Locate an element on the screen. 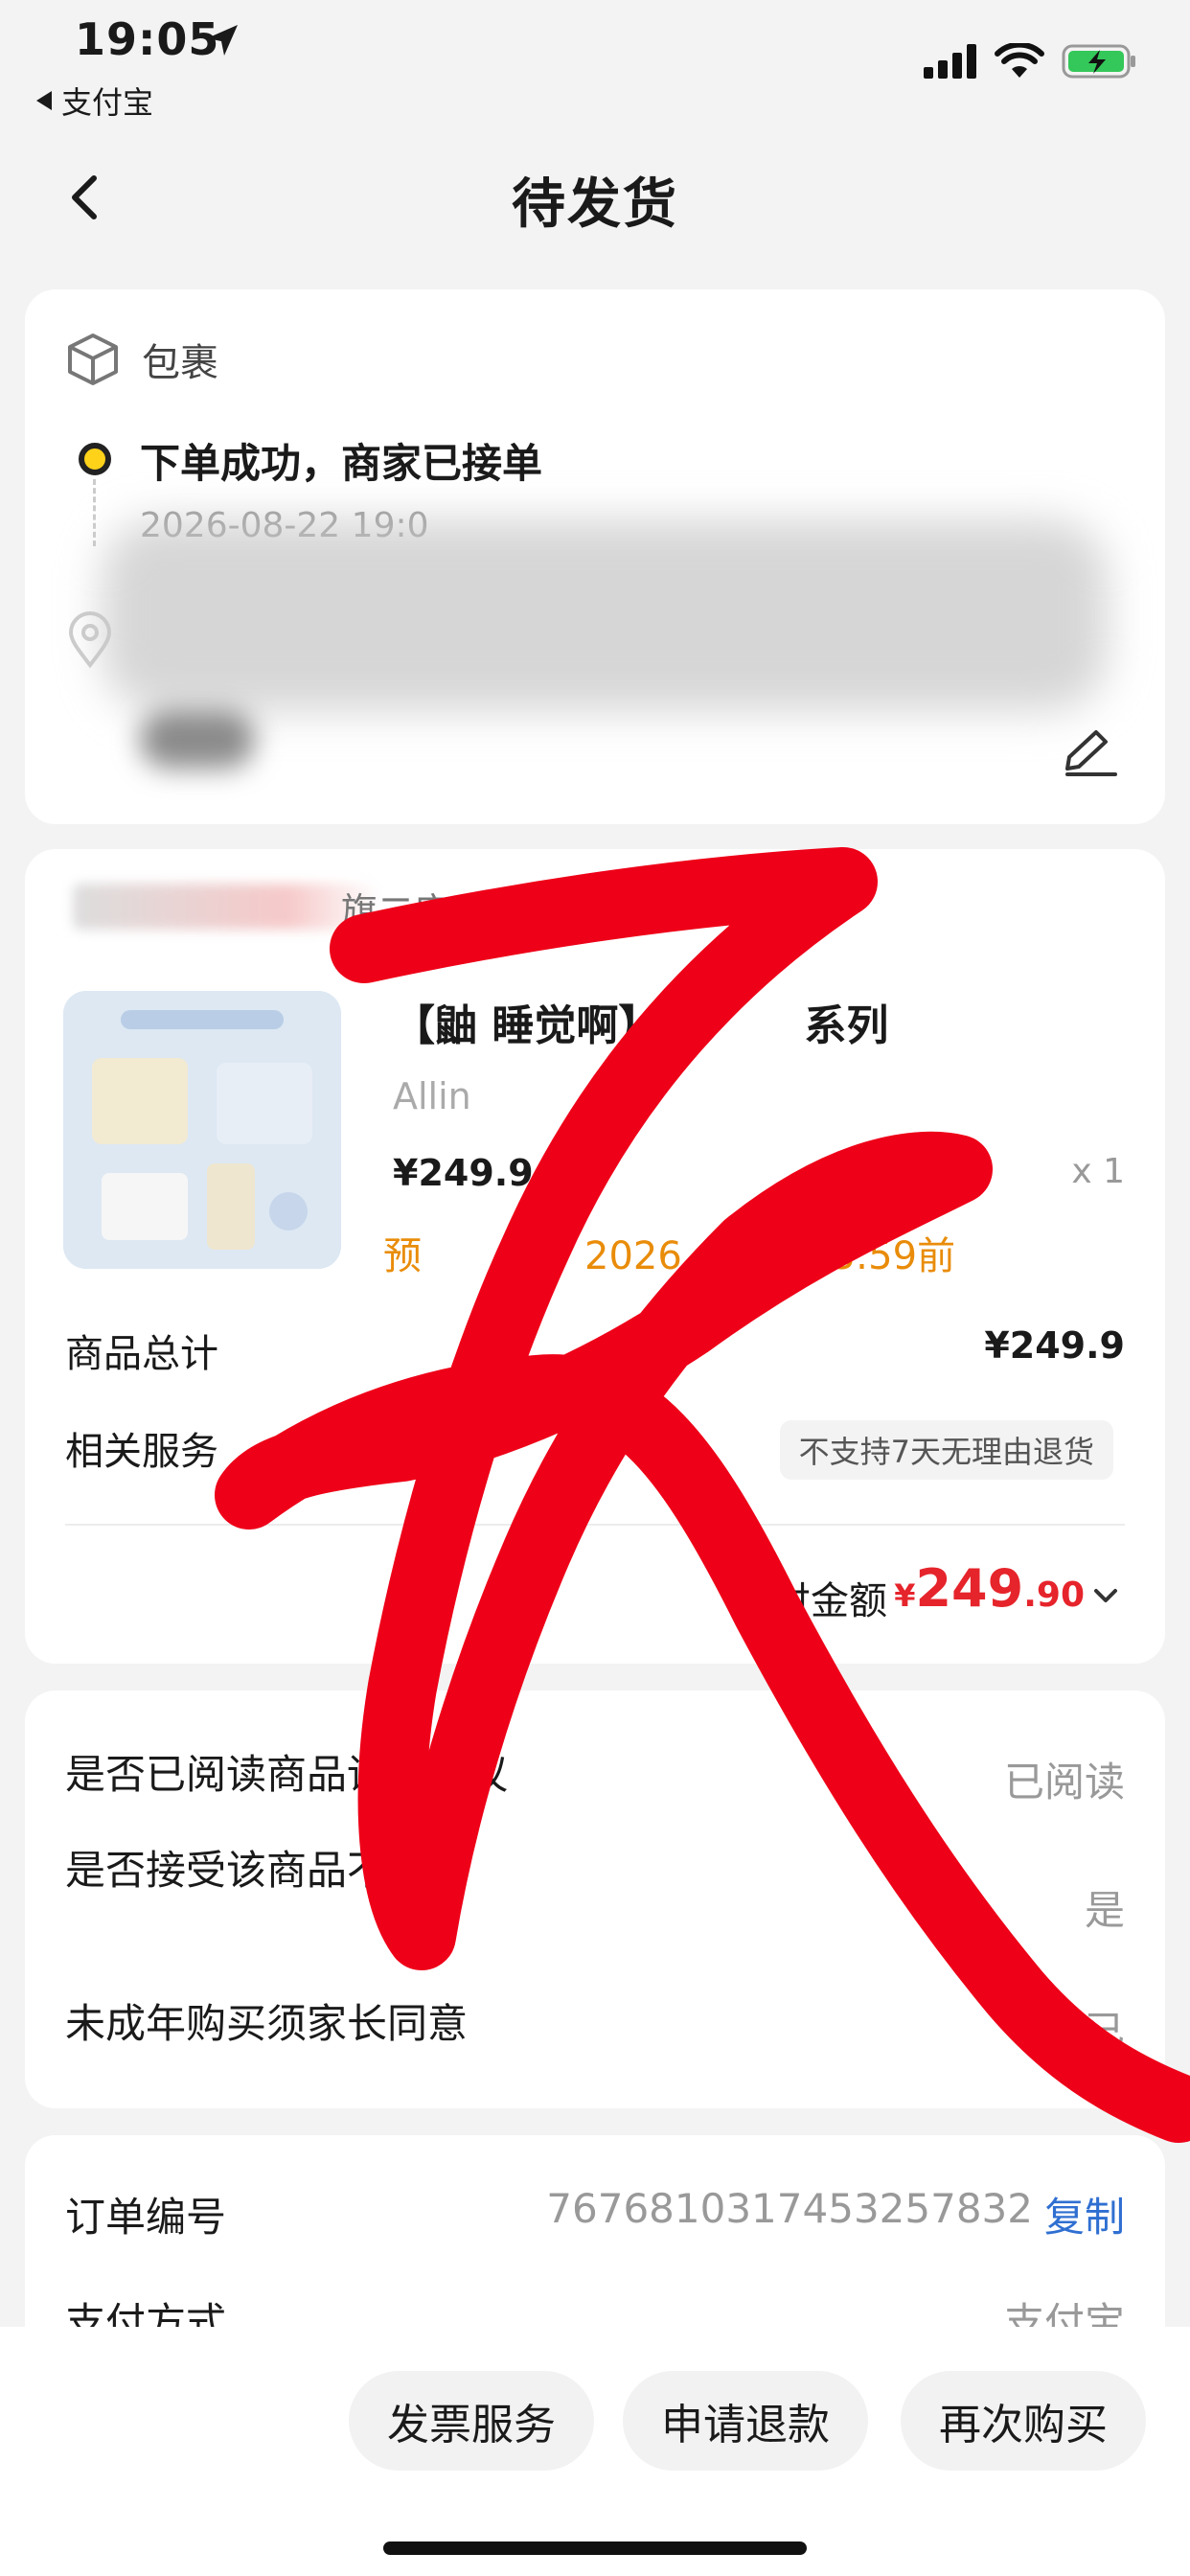 This screenshot has width=1190, height=2576. battery-charging-icon is located at coordinates (1099, 62).